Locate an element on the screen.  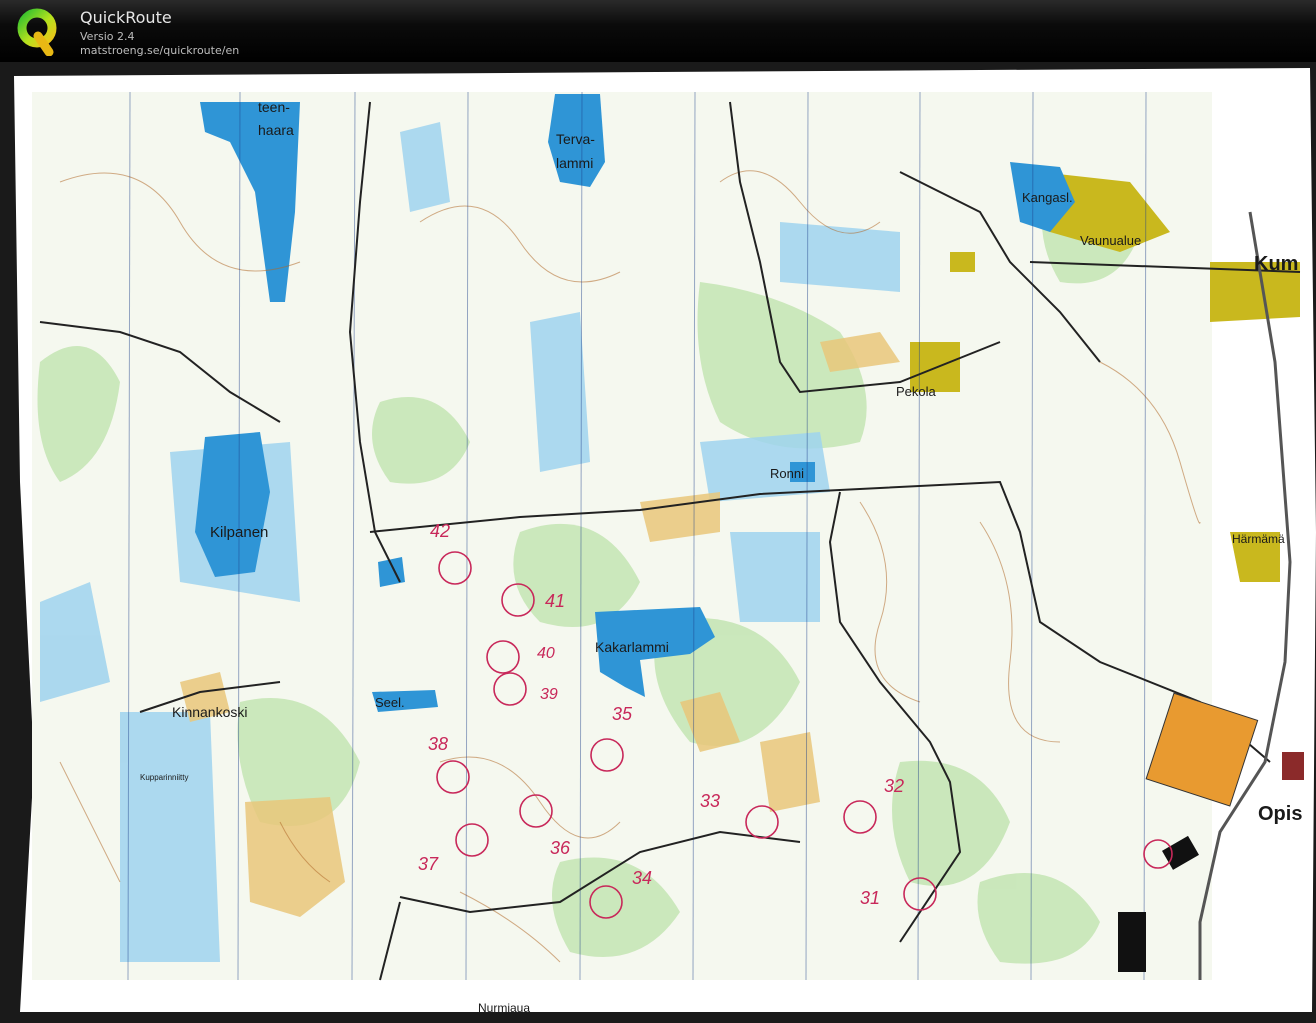
label-opis: Opis is located at coordinates (1280, 814).